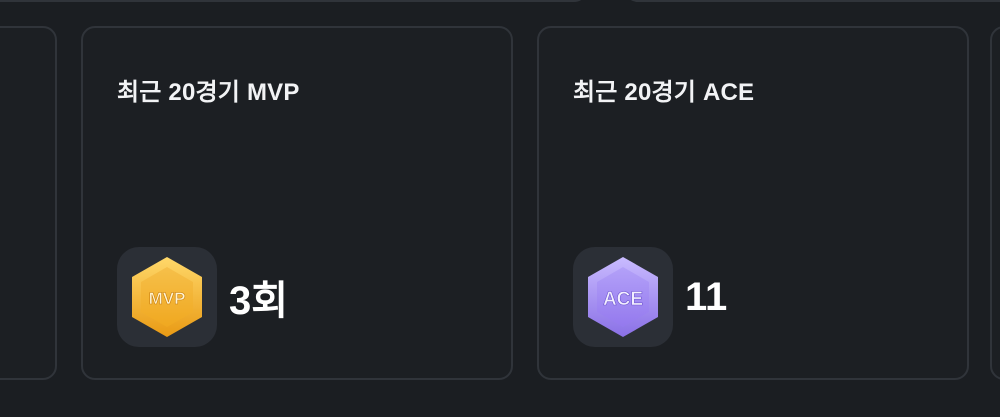  I want to click on mvp-stat: MVP 3회, so click(202, 297).